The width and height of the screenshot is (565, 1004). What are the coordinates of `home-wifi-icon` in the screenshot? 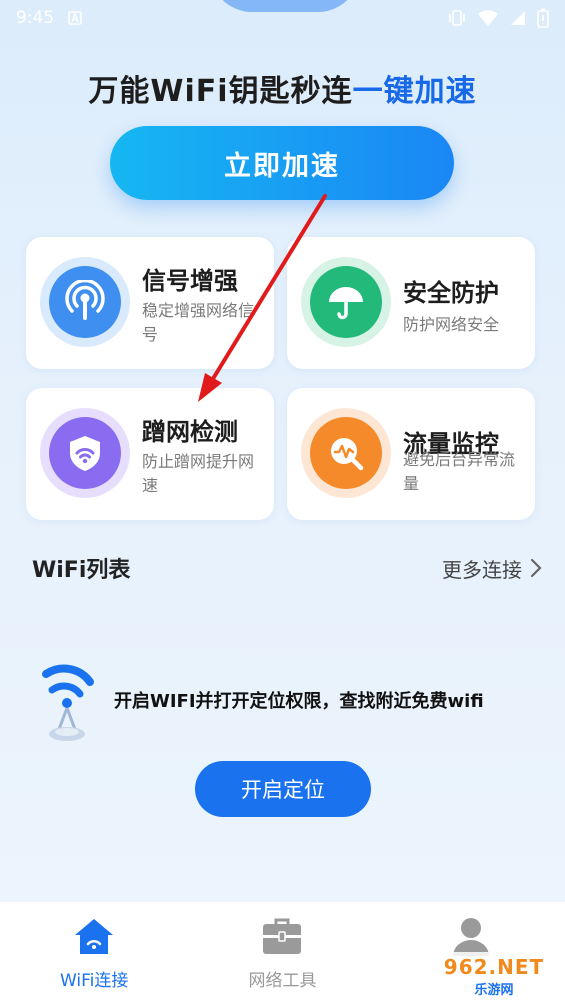 It's located at (94, 936).